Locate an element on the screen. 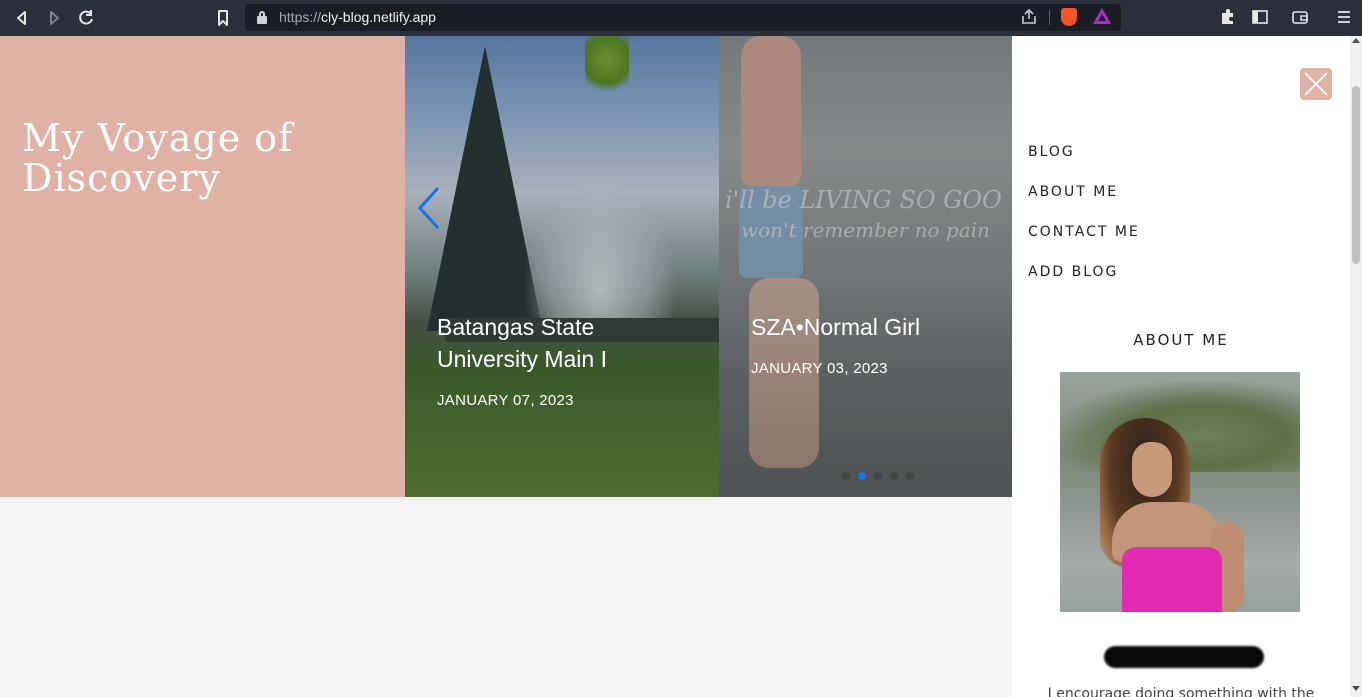 The height and width of the screenshot is (697, 1362). extensions-icon is located at coordinates (1228, 17).